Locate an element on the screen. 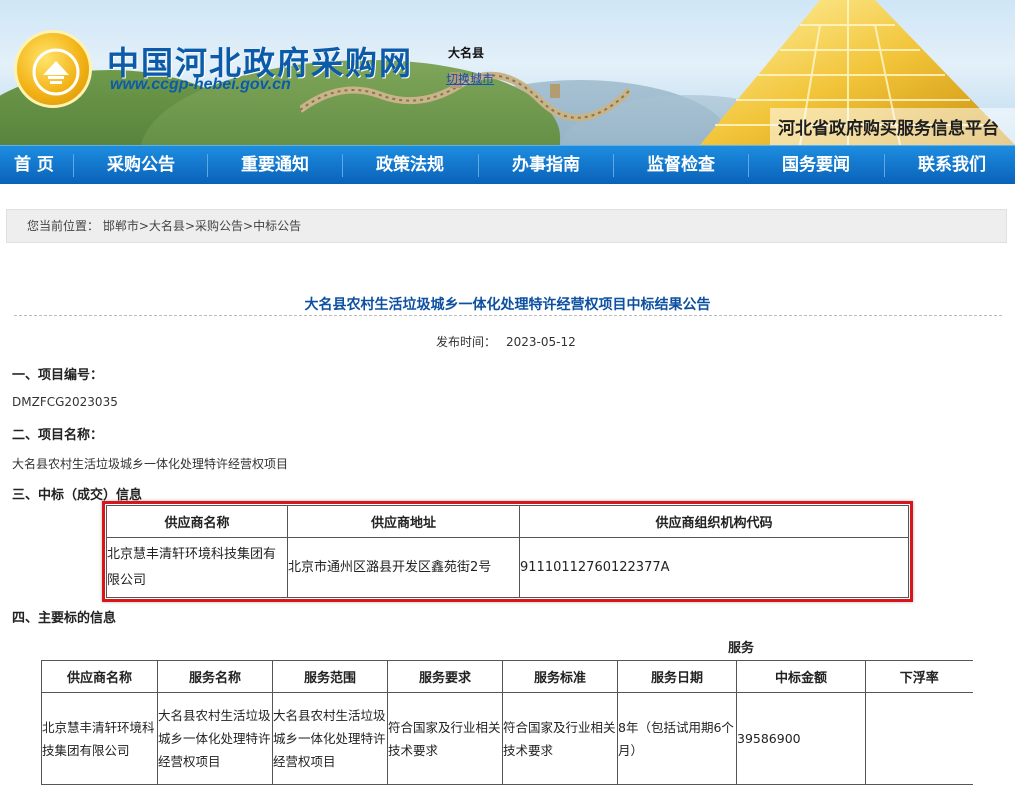 This screenshot has width=1015, height=785. table-header-cell: 下浮率 is located at coordinates (919, 676).